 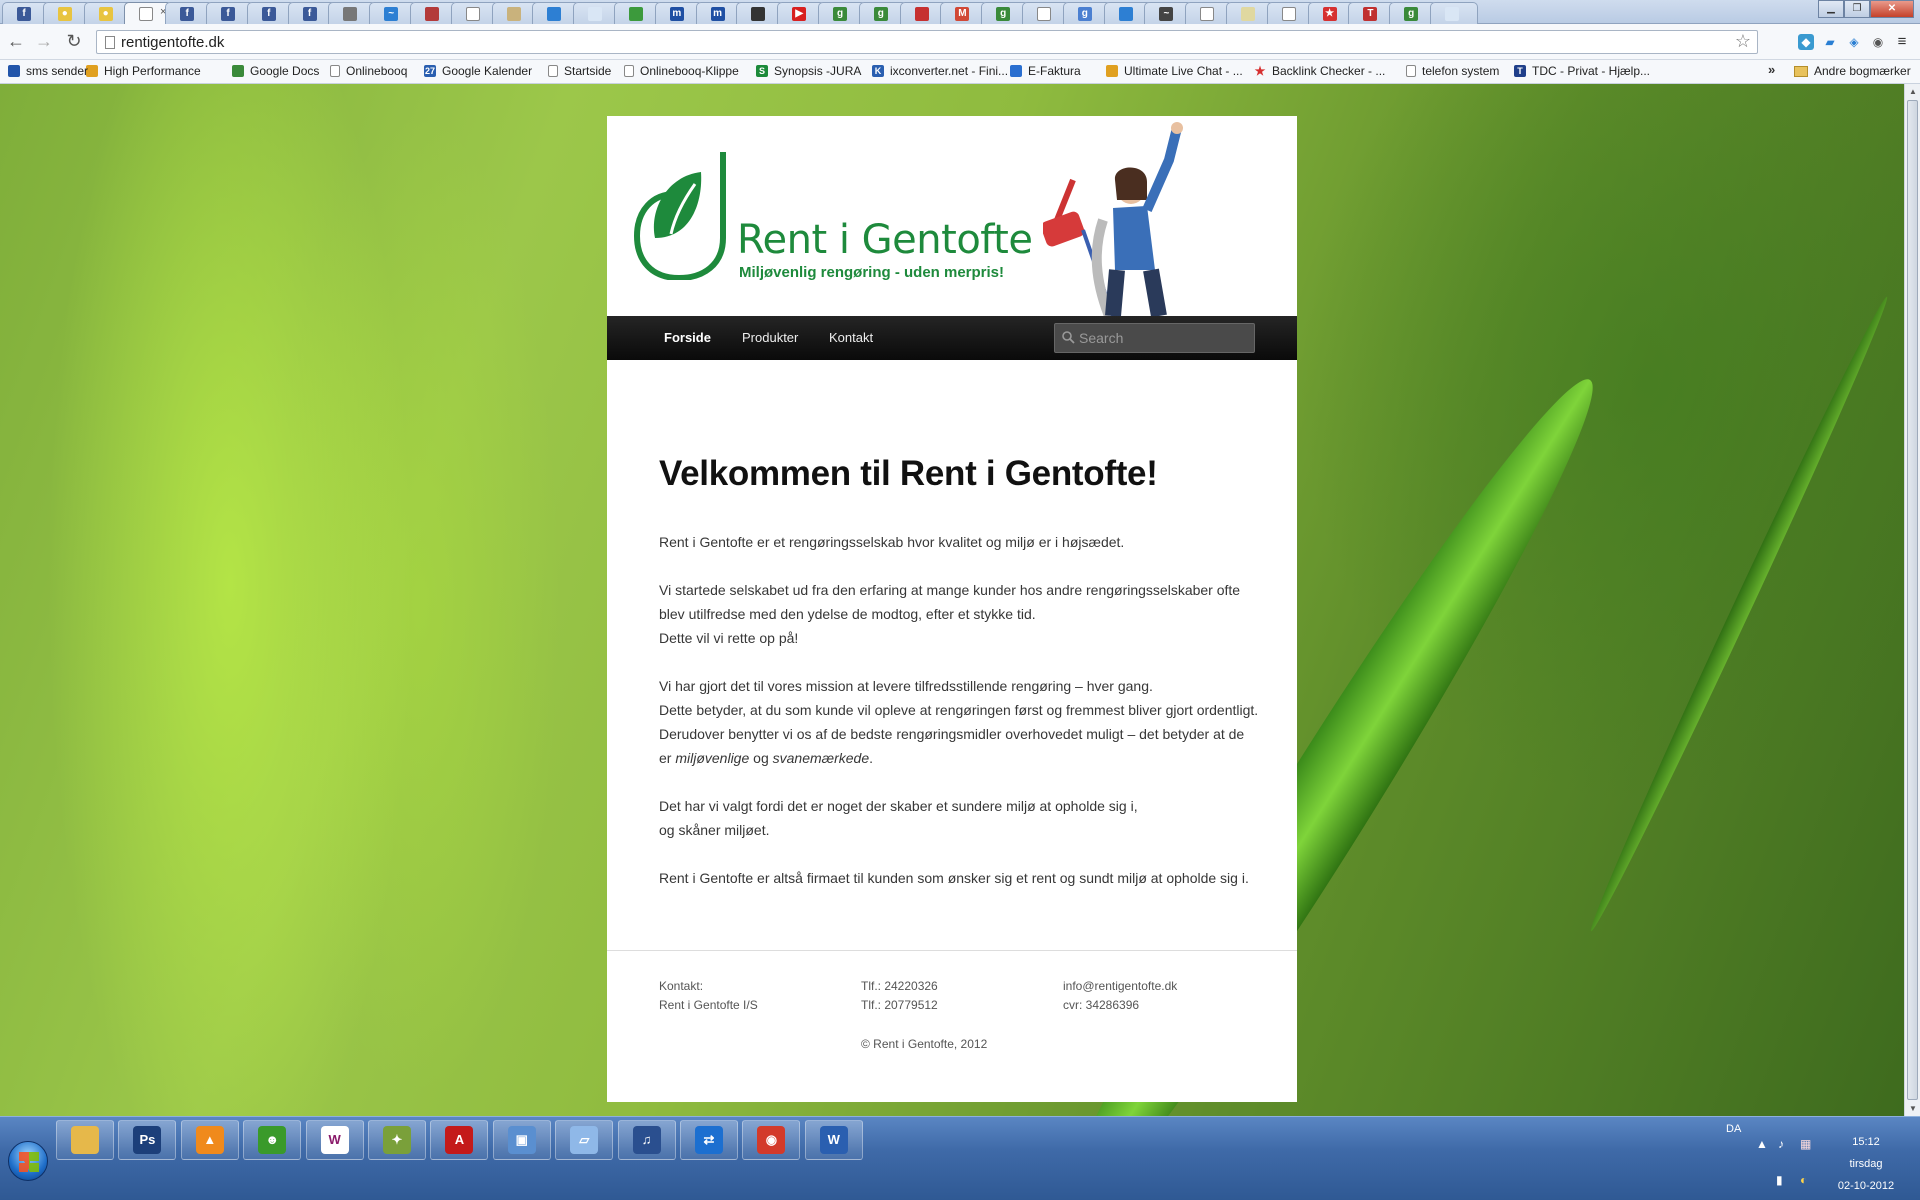 I want to click on extension-icon: ◈, so click(x=1854, y=42).